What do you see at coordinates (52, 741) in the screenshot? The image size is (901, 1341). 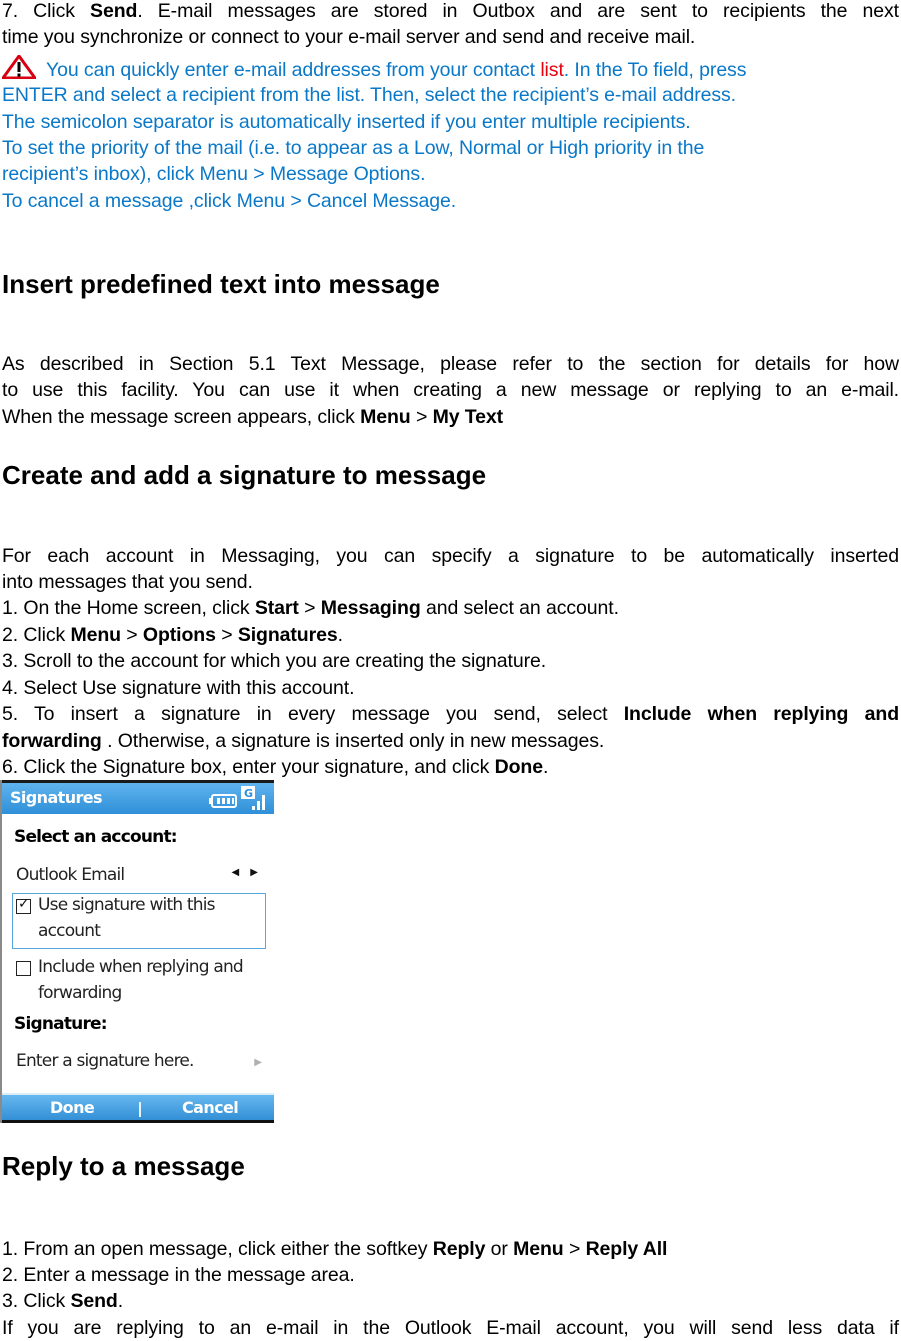 I see `forwarding-bold: forwarding` at bounding box center [52, 741].